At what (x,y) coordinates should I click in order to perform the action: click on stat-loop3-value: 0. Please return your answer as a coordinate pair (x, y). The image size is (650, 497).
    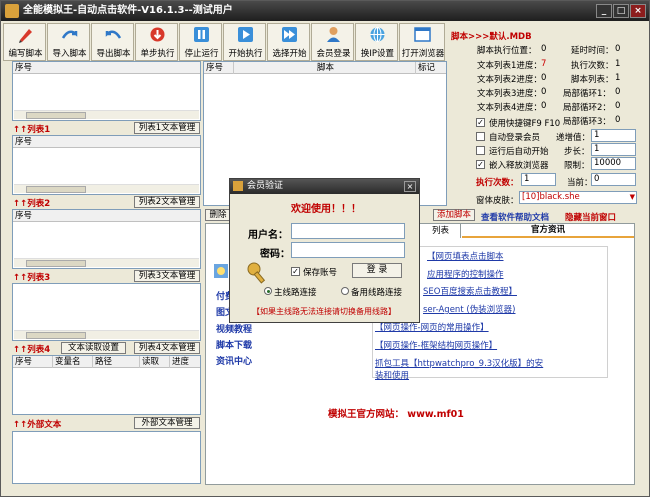
    Looking at the image, I should click on (618, 120).